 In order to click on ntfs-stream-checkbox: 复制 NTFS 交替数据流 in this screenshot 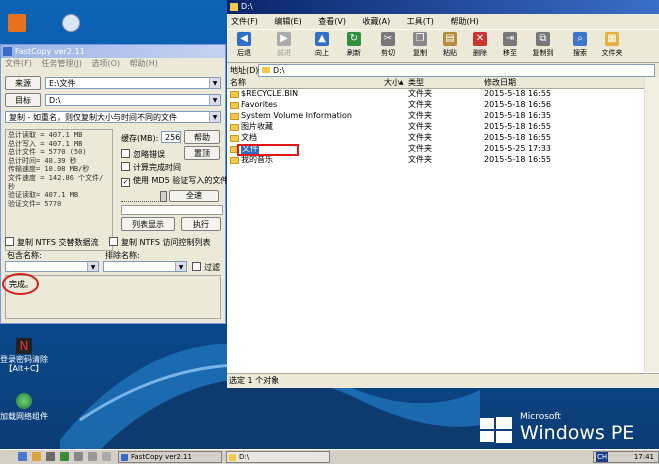, I will do `click(52, 242)`.